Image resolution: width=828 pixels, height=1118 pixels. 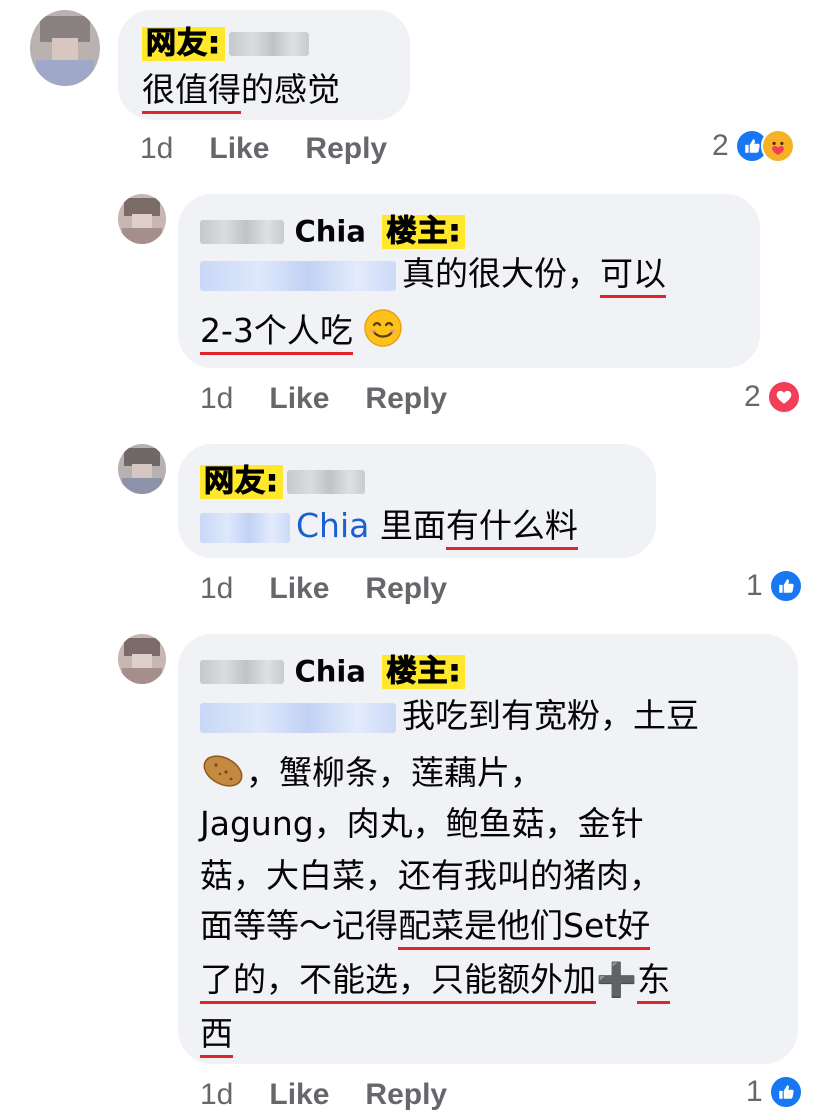 I want to click on love-icon, so click(x=783, y=397).